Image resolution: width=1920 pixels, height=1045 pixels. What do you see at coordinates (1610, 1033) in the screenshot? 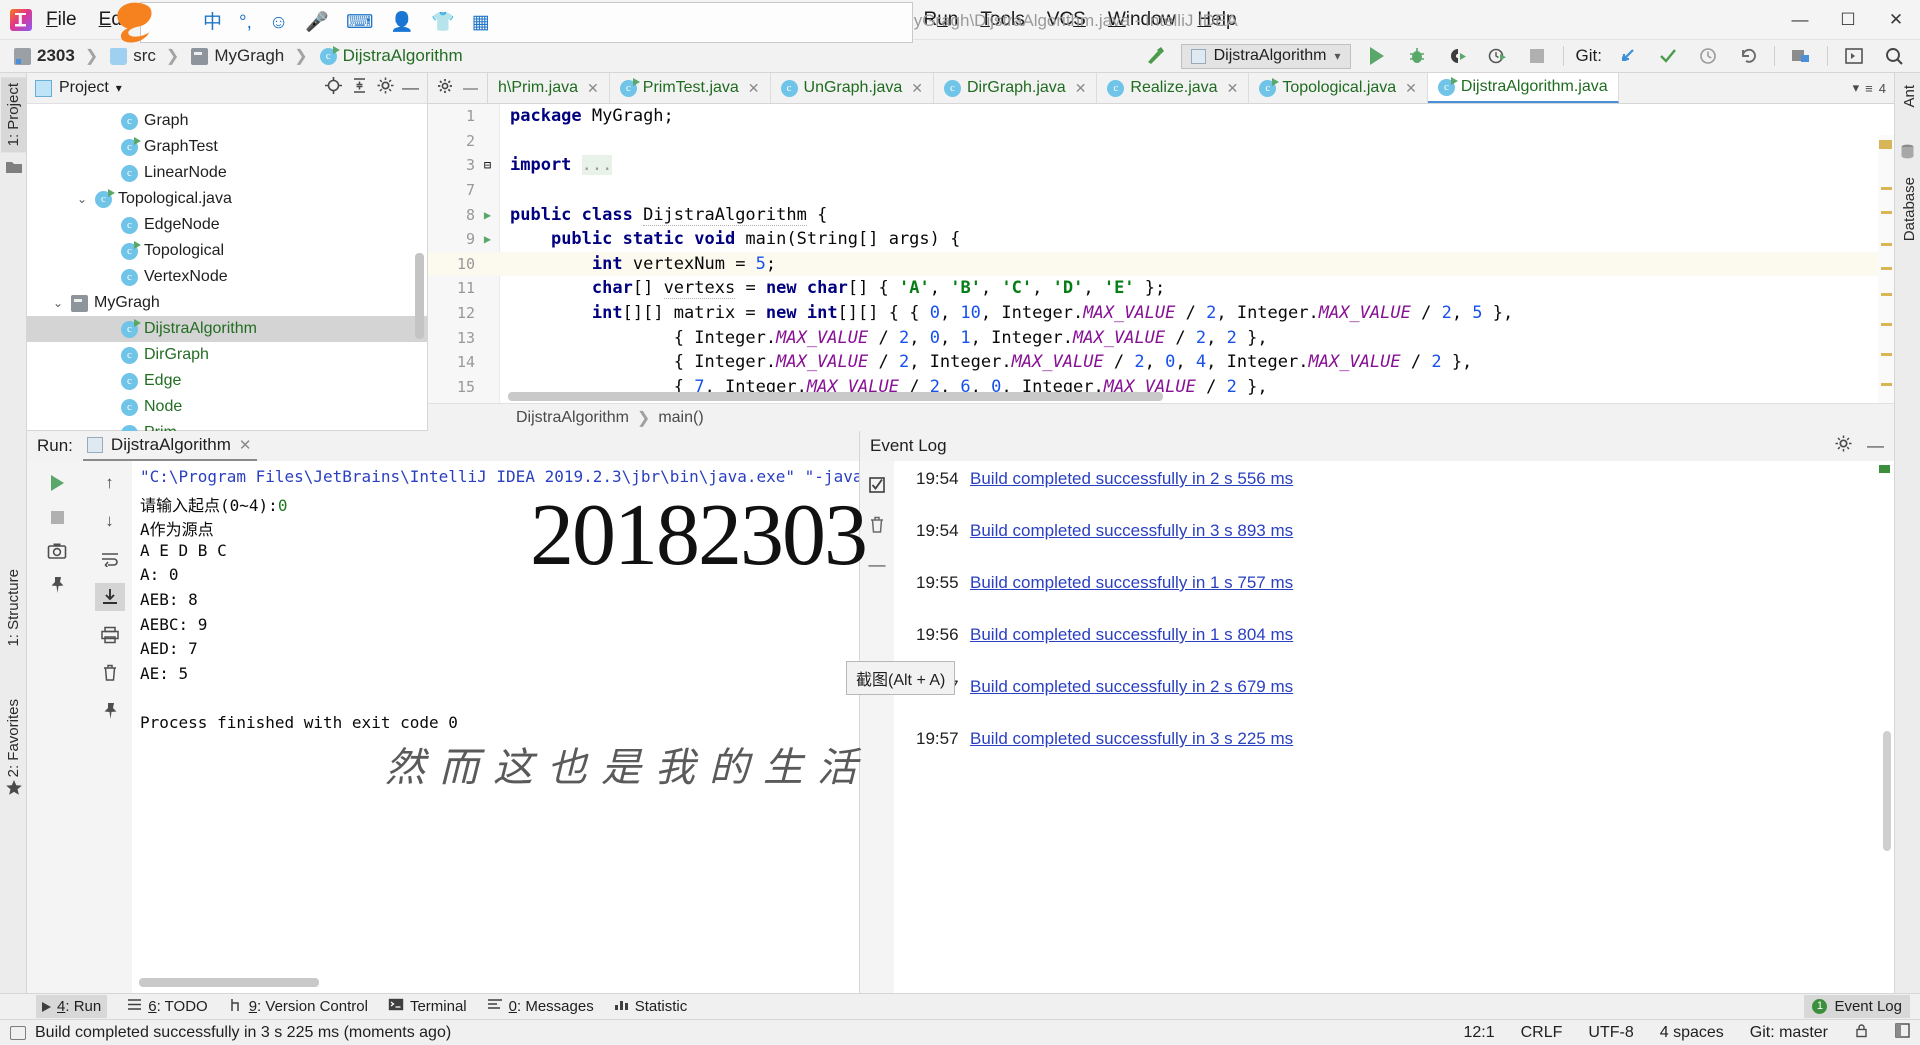
I see `file-encoding: UTF-8` at bounding box center [1610, 1033].